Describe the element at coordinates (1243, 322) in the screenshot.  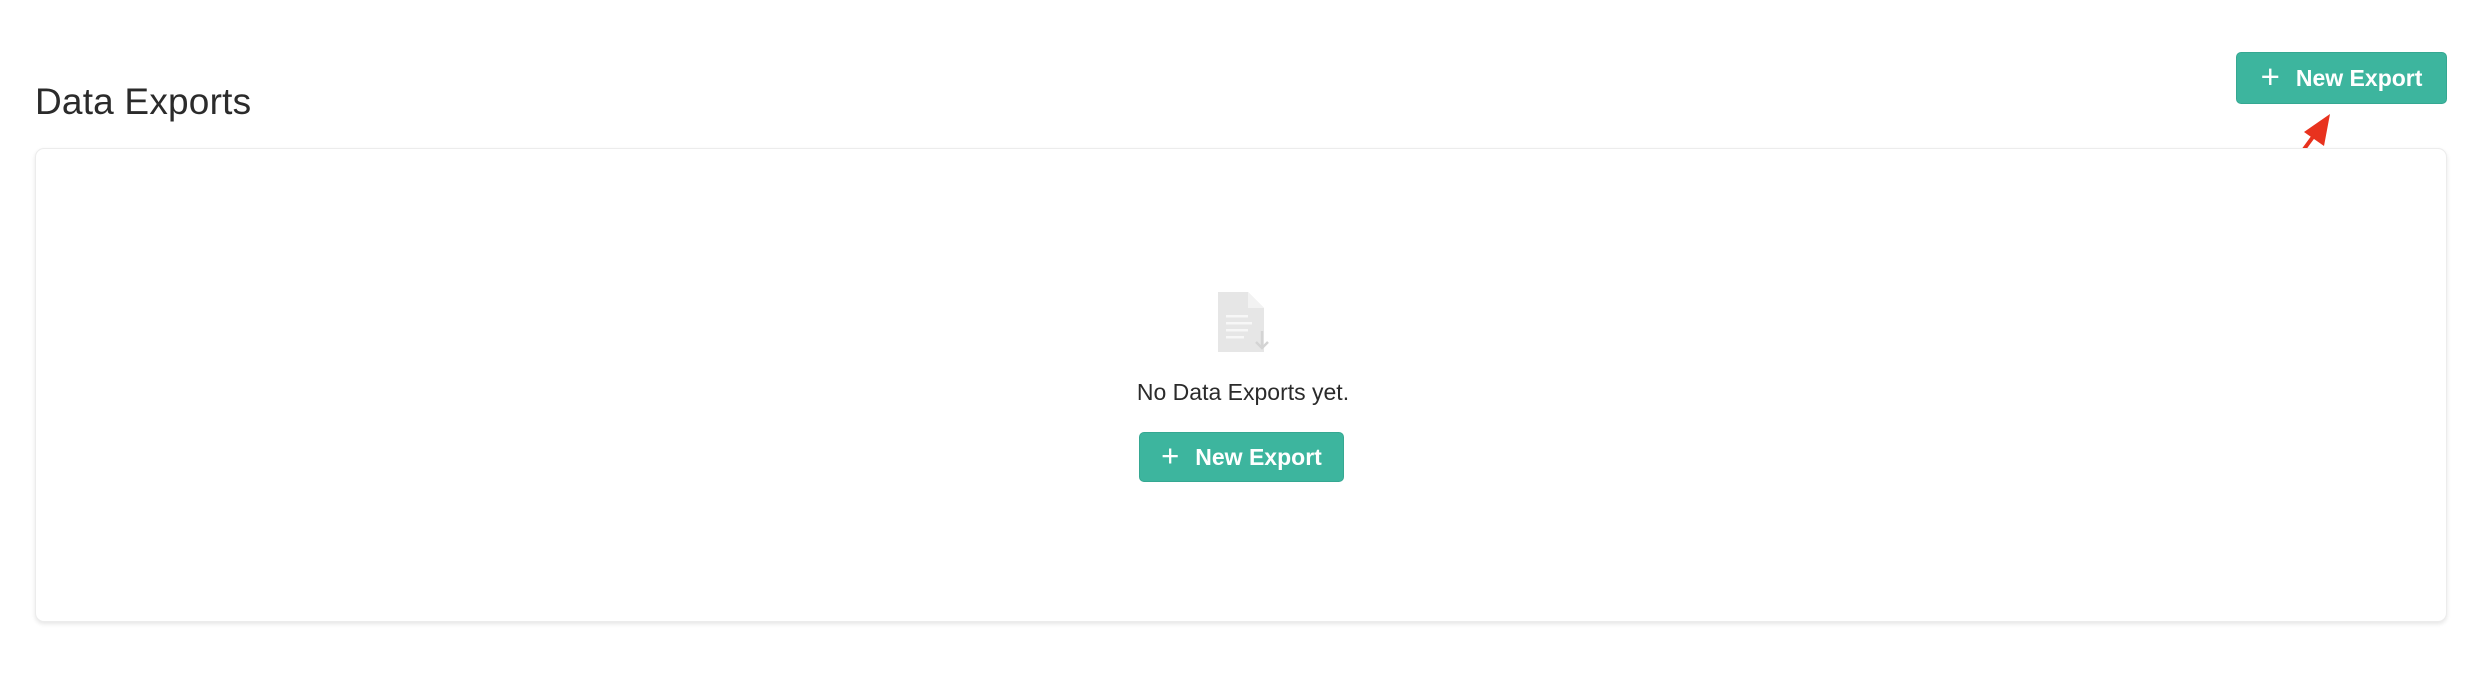
I see `document-download-icon` at that location.